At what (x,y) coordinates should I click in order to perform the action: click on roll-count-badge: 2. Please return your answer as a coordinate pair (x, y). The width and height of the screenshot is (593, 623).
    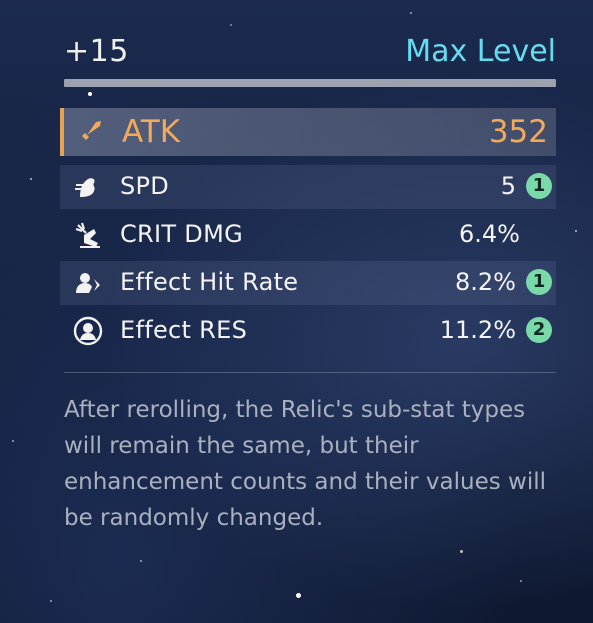
    Looking at the image, I should click on (539, 330).